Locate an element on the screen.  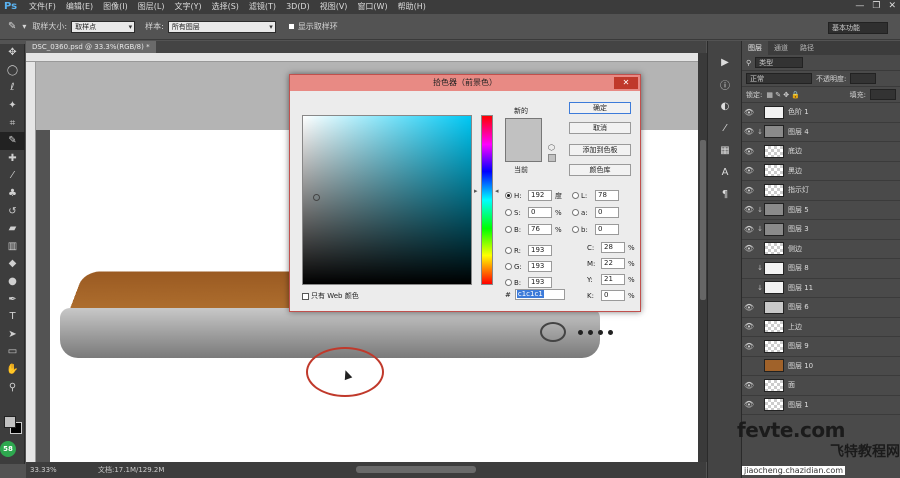
workspace-select: 基本功能 is located at coordinates (858, 28).